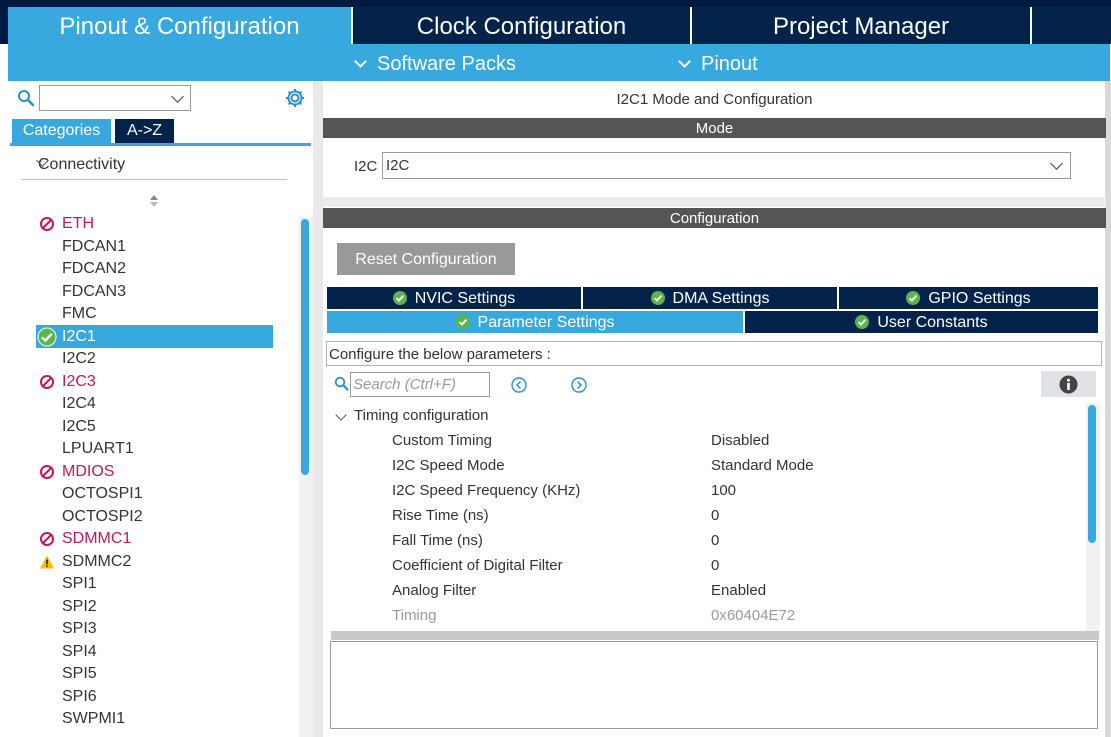  Describe the element at coordinates (715, 635) in the screenshot. I see `horizontal-scrollbar` at that location.